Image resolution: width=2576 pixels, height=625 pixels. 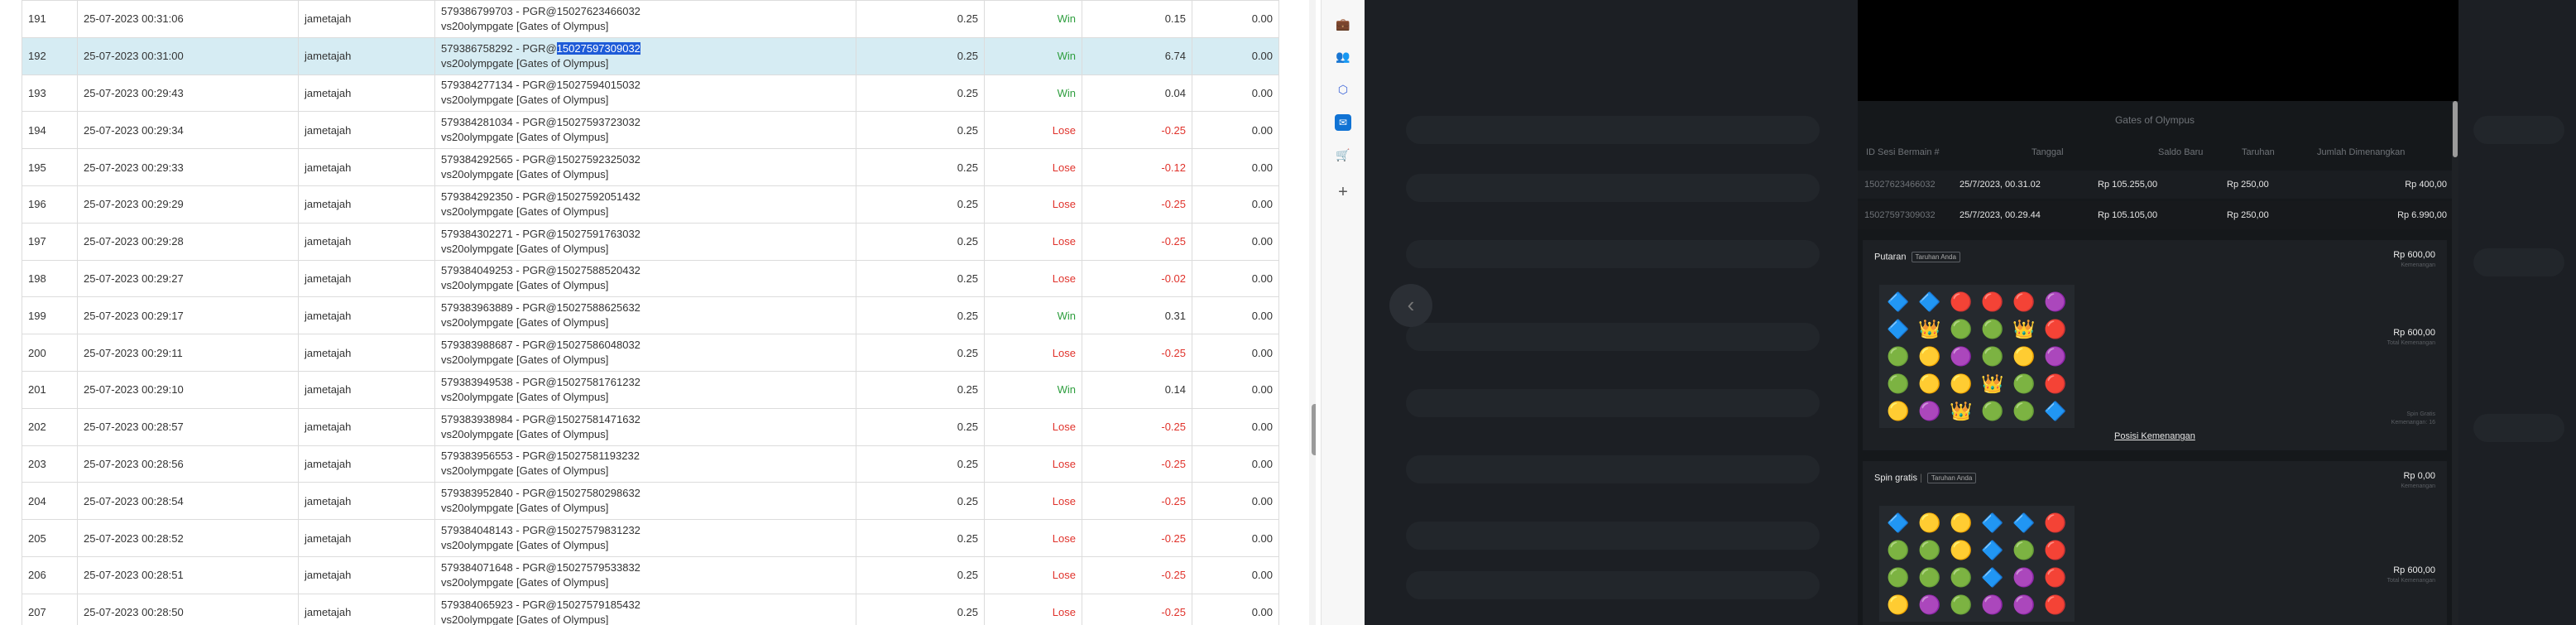 I want to click on reel-symbol-icon: 🔴, so click(x=2055, y=329).